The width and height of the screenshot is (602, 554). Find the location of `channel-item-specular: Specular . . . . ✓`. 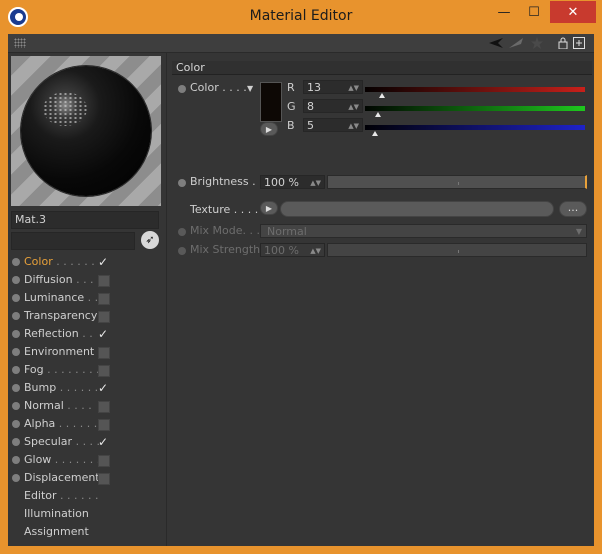

channel-item-specular: Specular . . . . ✓ is located at coordinates (87, 442).